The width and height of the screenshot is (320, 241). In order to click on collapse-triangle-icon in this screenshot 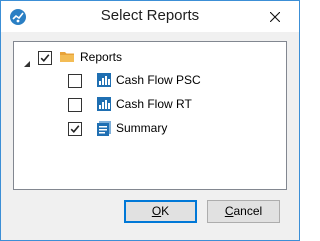, I will do `click(27, 61)`.